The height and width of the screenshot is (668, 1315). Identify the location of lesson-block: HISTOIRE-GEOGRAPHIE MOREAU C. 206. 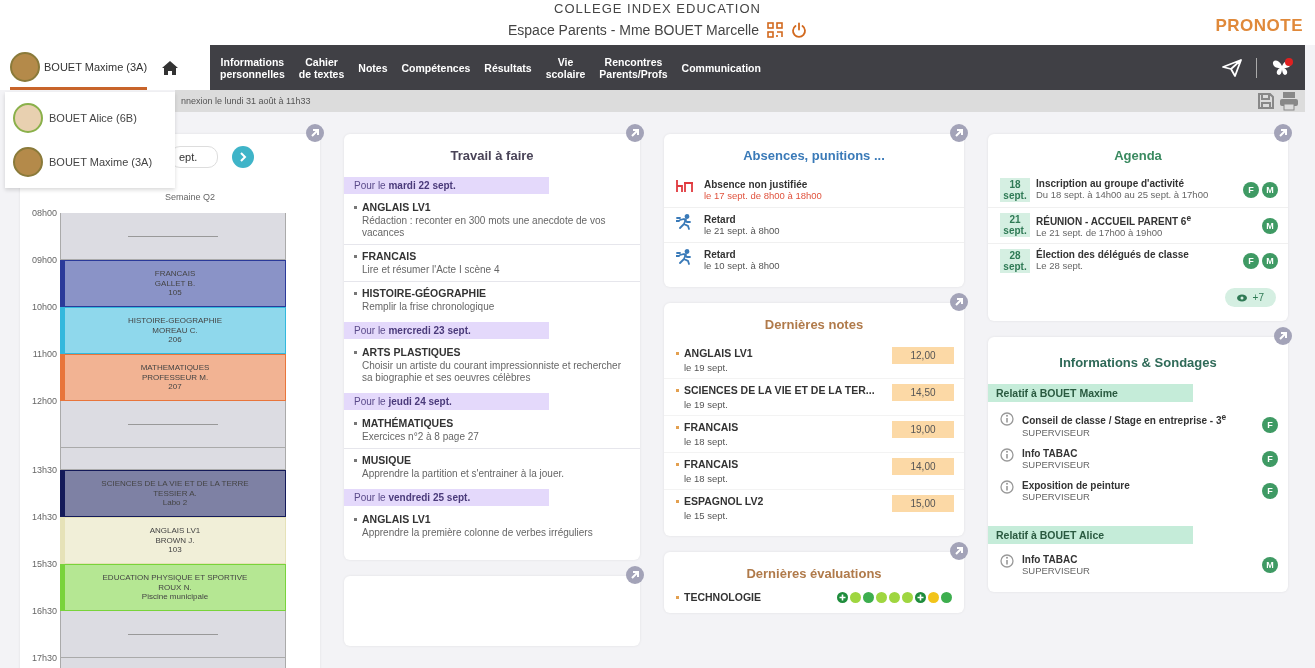
(173, 330).